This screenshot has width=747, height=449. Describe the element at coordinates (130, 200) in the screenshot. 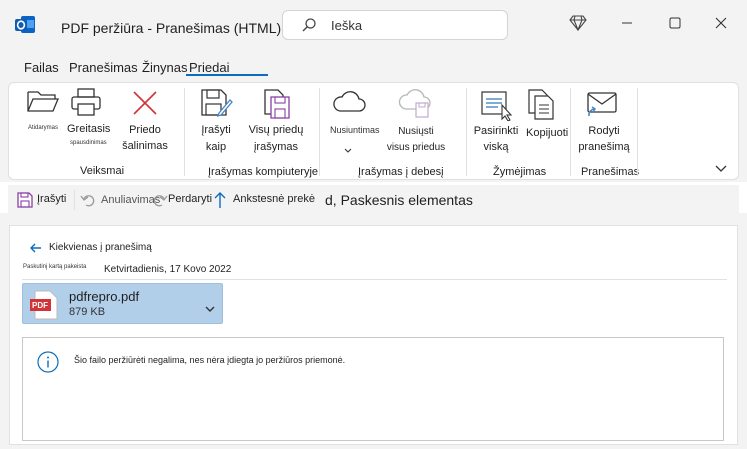

I see `undo-label: Anuliavimas` at that location.